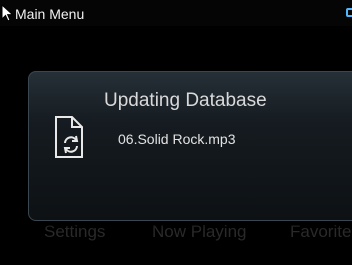 This screenshot has height=265, width=352. Describe the element at coordinates (74, 232) in the screenshot. I see `menu-item-settings: Settings` at that location.